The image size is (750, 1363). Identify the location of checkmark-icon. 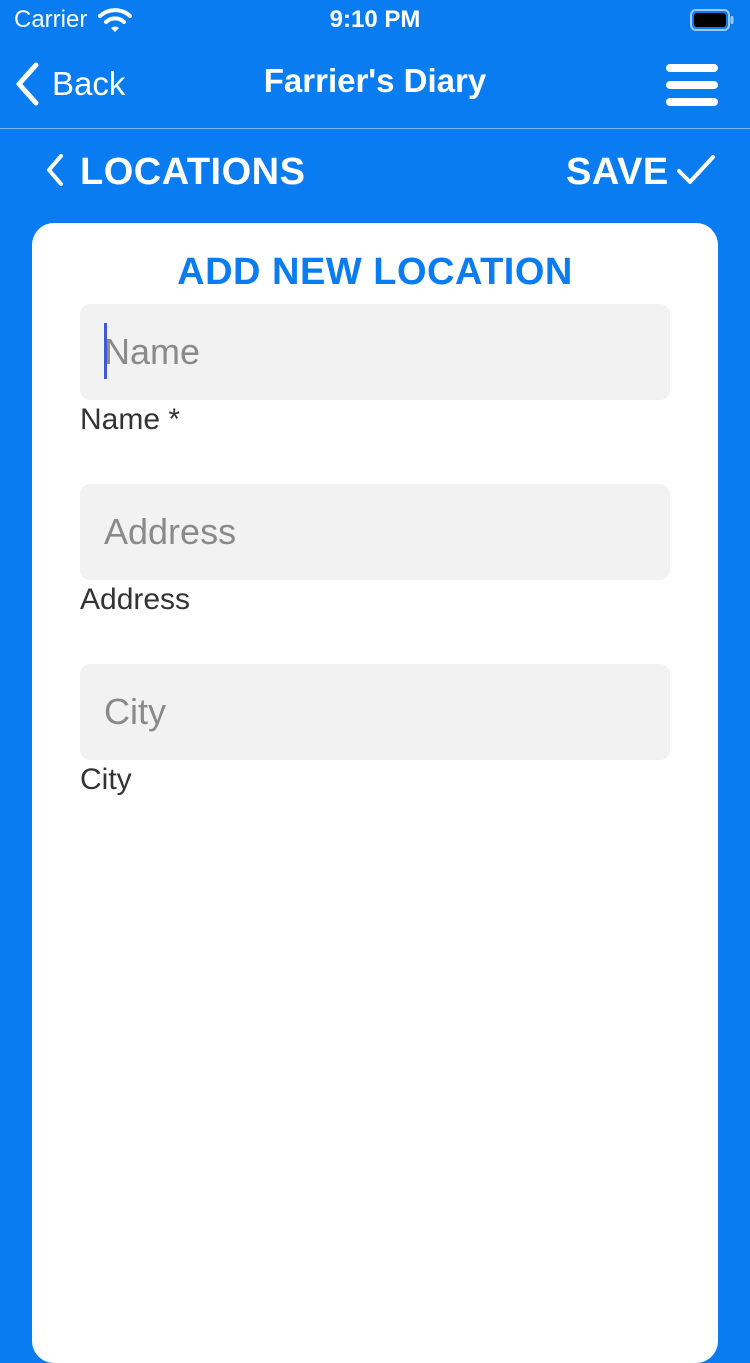
(696, 172).